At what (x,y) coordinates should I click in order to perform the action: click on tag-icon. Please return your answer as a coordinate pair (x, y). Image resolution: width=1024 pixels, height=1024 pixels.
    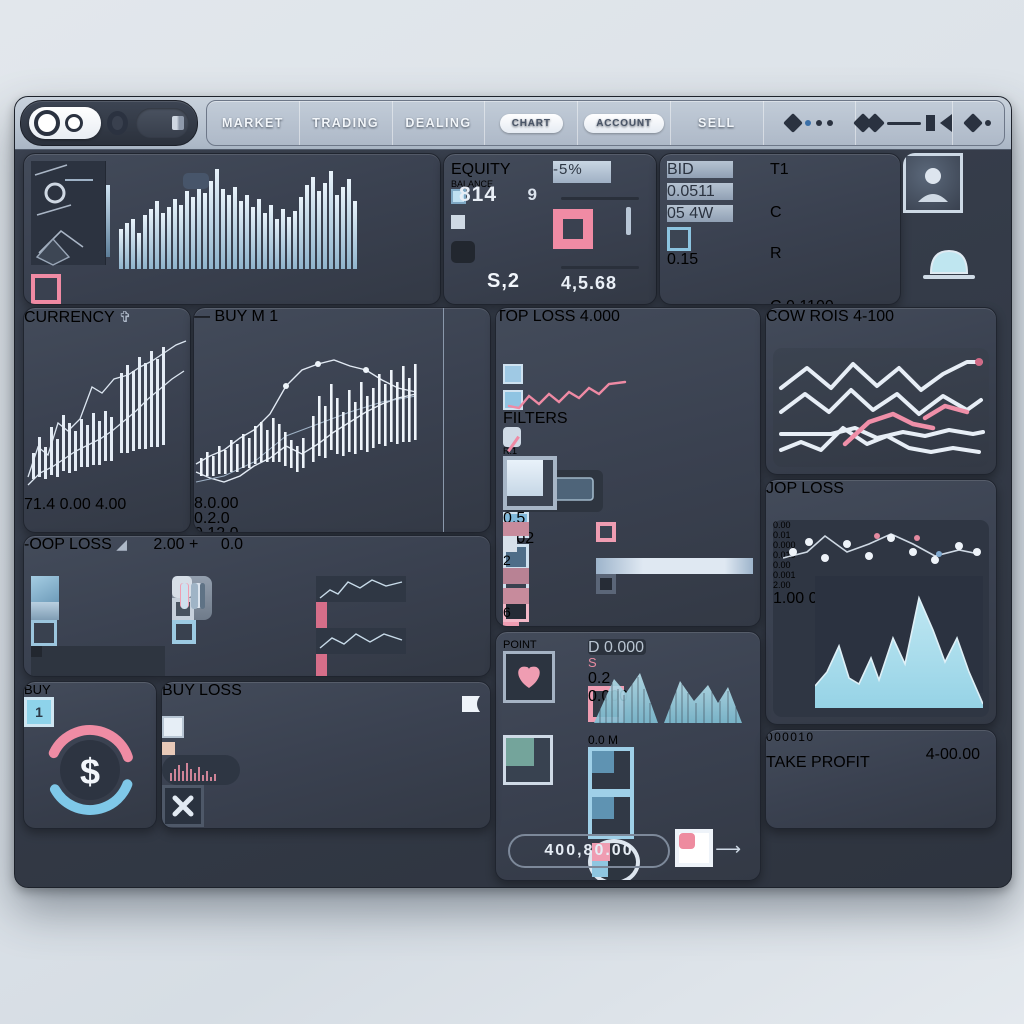
    Looking at the image, I should click on (196, 181).